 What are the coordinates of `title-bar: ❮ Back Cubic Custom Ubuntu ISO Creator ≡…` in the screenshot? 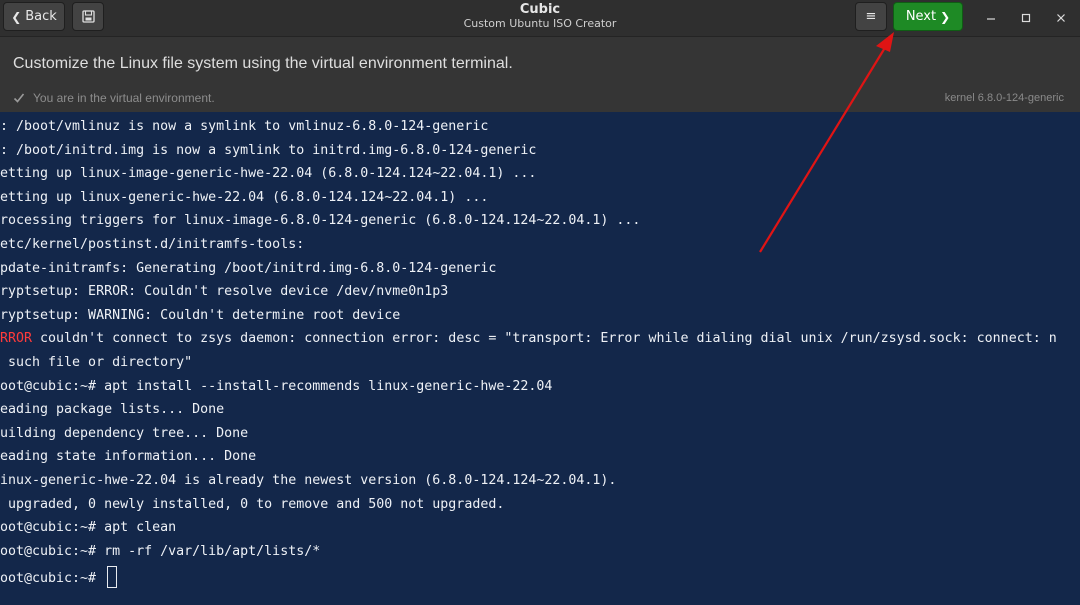 It's located at (540, 18).